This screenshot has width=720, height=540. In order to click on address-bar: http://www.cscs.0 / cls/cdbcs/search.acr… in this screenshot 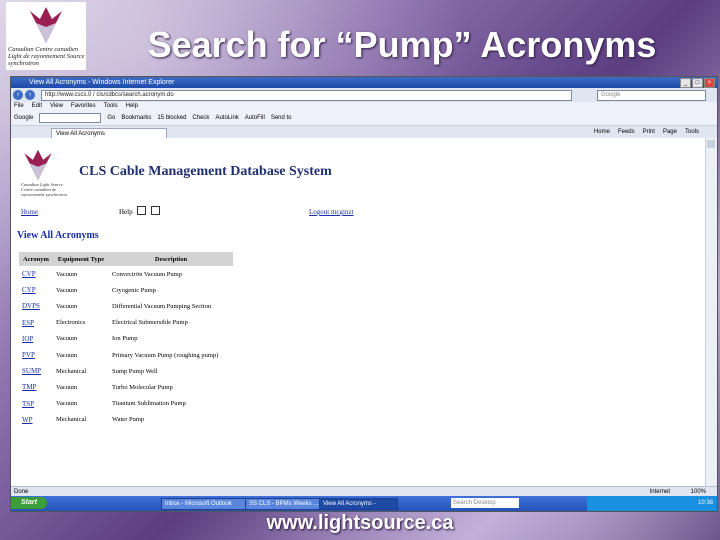, I will do `click(306, 95)`.